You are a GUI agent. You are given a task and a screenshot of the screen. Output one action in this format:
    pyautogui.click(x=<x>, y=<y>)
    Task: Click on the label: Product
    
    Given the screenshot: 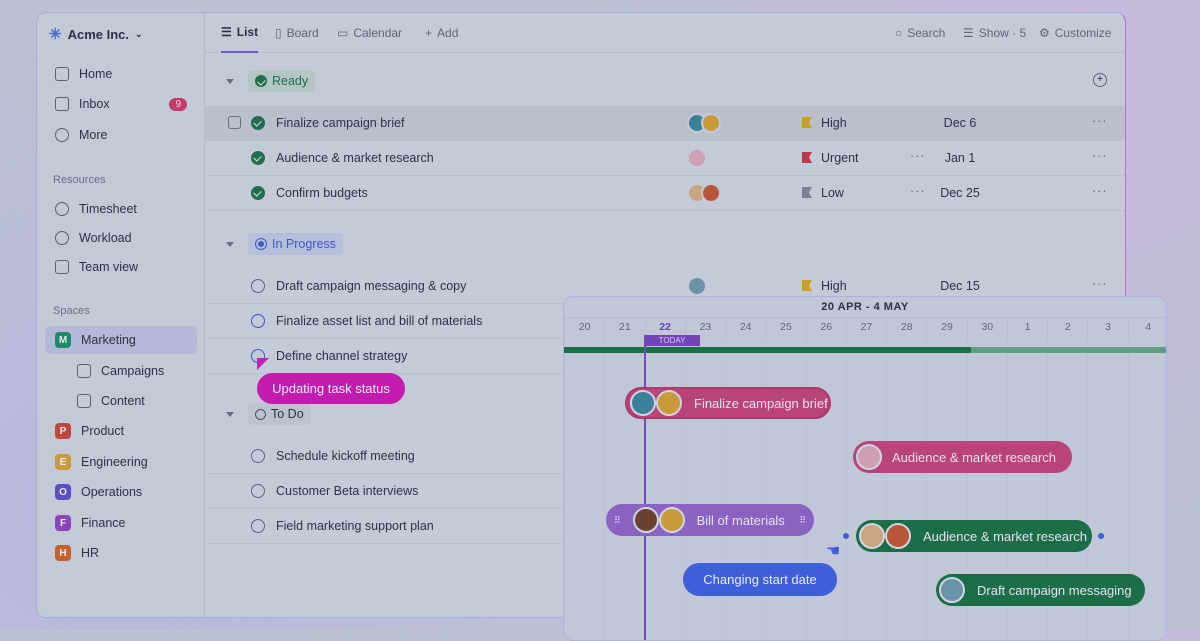 What is the action you would take?
    pyautogui.click(x=103, y=431)
    